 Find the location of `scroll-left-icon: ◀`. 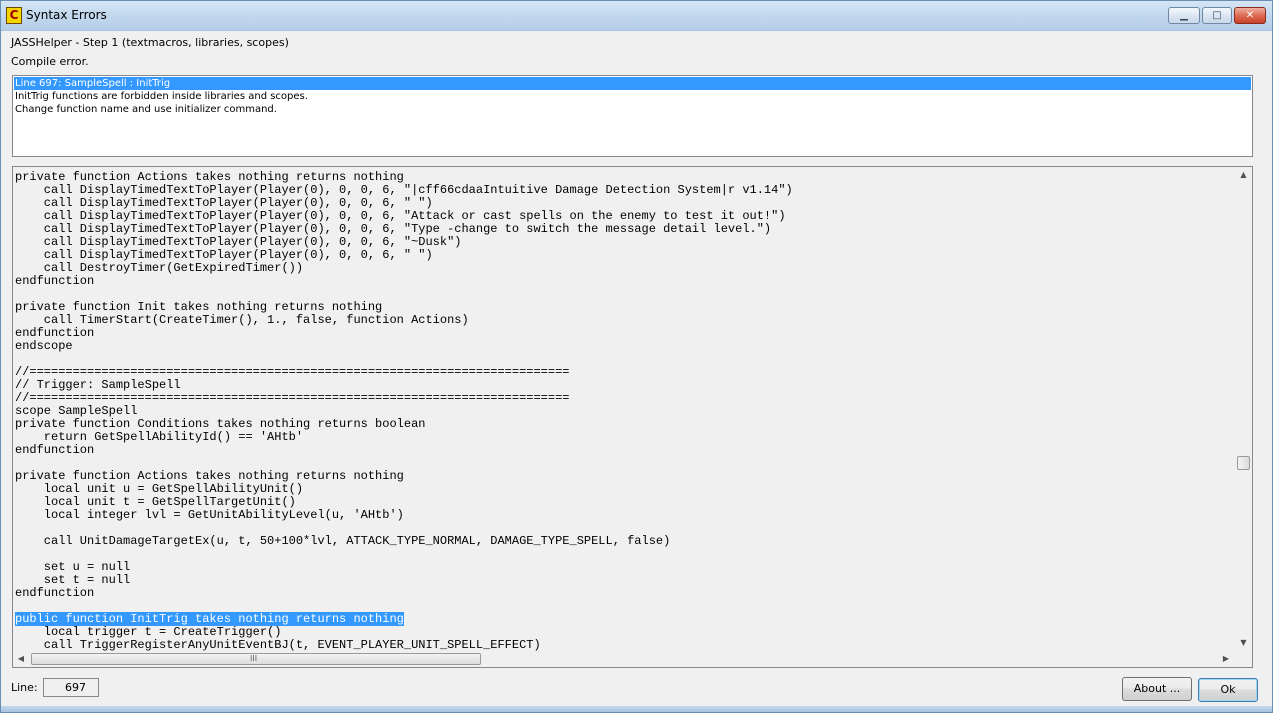

scroll-left-icon: ◀ is located at coordinates (21, 660).